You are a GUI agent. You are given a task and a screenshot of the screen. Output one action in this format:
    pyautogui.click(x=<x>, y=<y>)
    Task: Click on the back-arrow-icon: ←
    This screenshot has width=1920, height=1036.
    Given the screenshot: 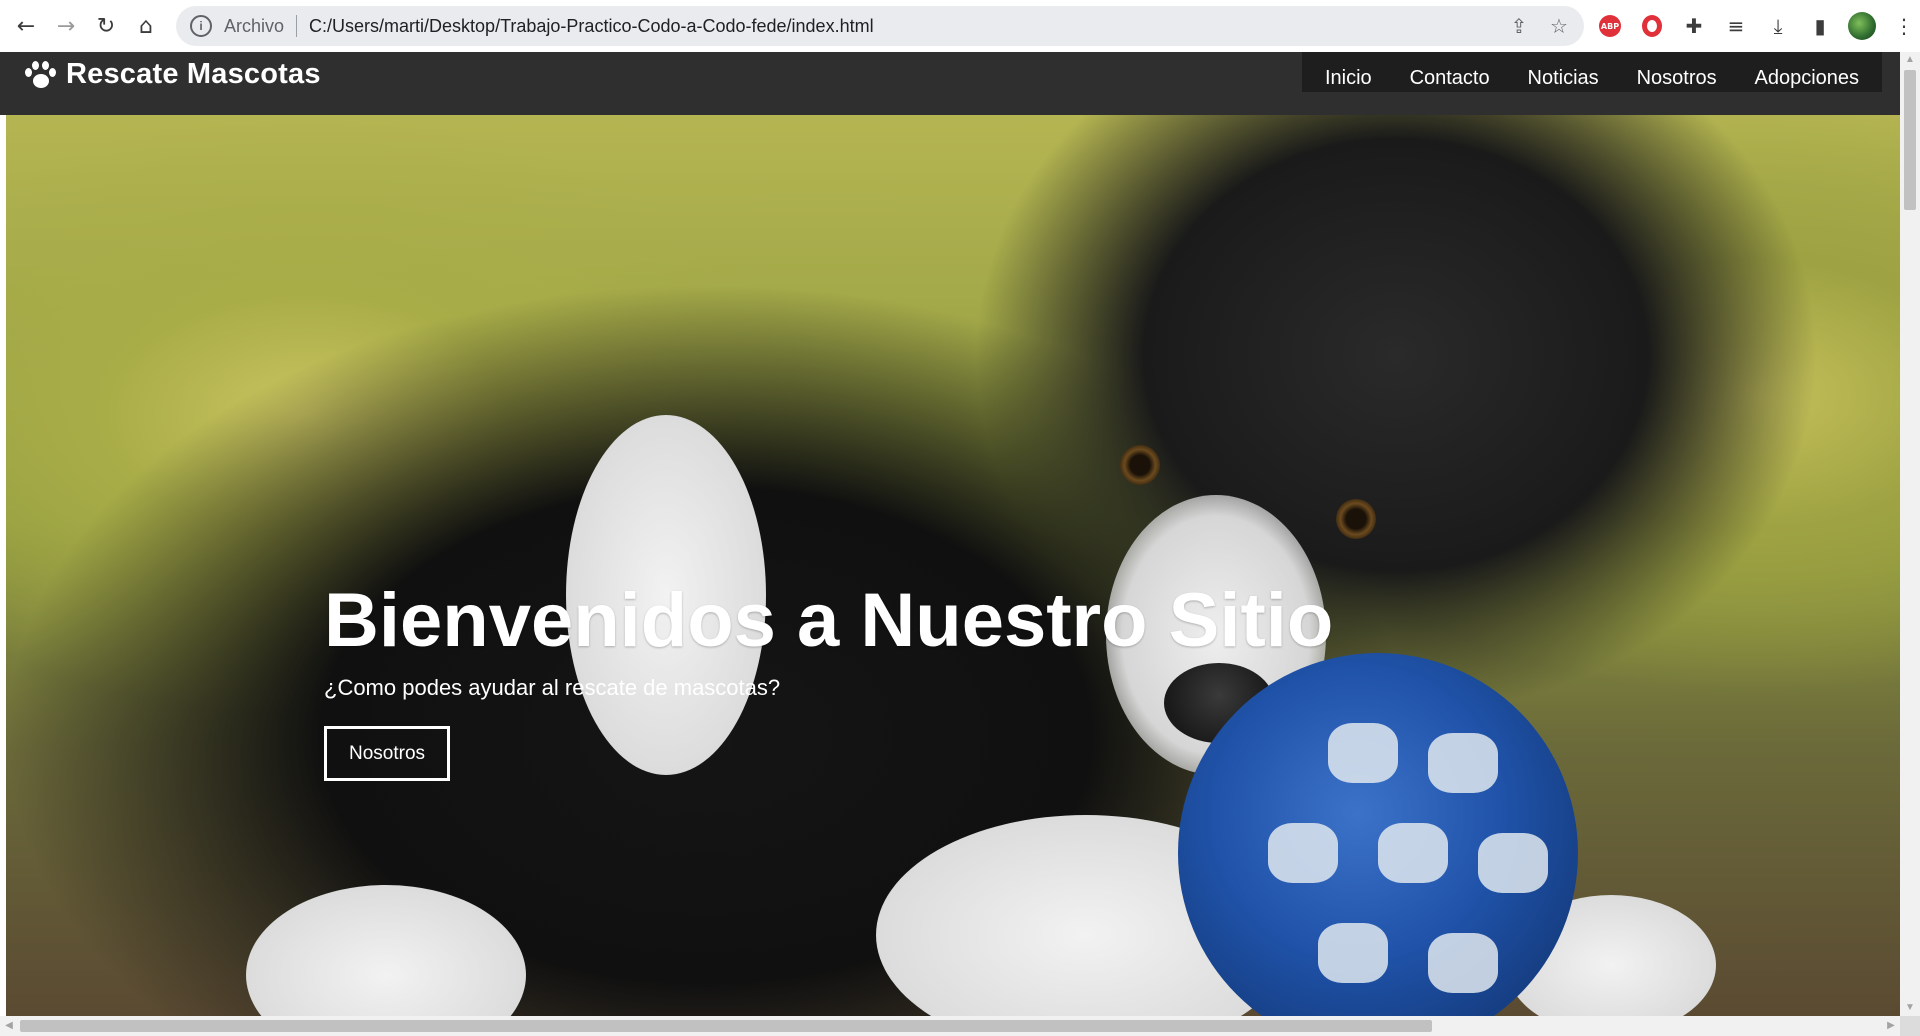 What is the action you would take?
    pyautogui.click(x=26, y=26)
    